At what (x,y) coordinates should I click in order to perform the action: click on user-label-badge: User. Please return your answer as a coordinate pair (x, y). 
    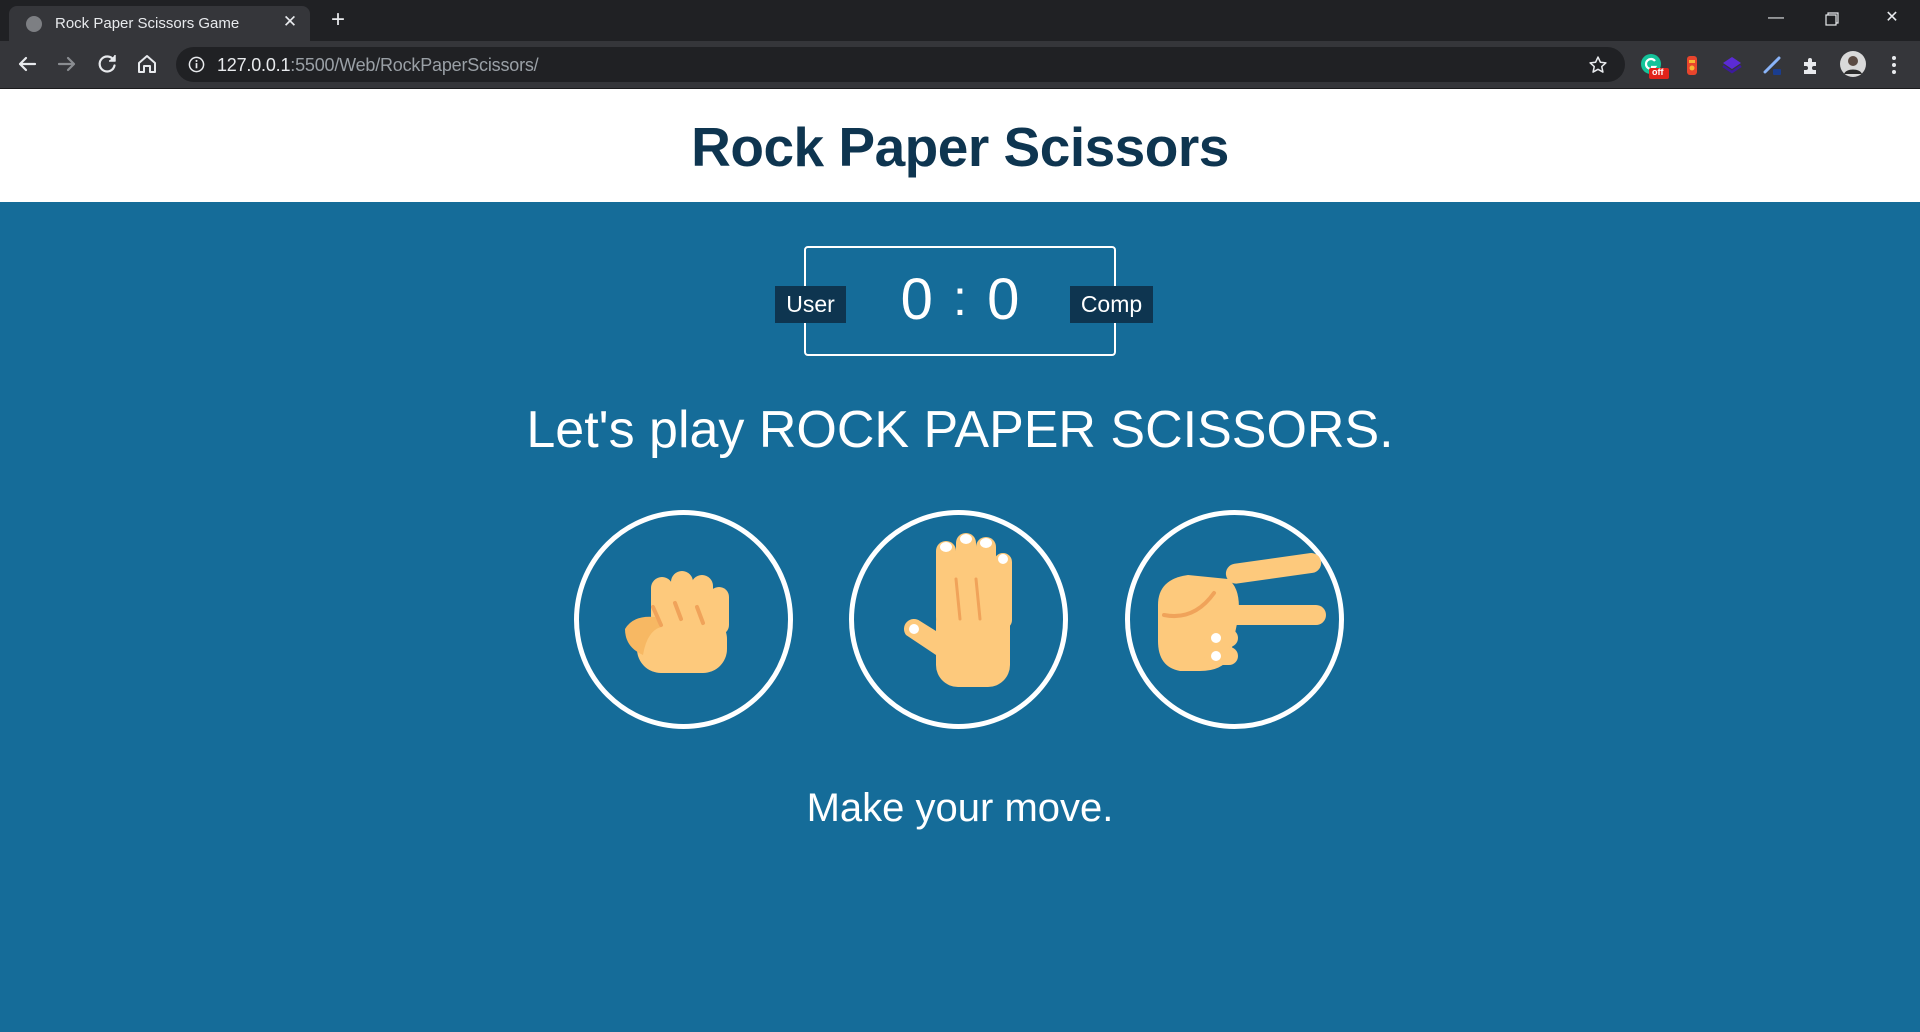
    Looking at the image, I should click on (810, 304).